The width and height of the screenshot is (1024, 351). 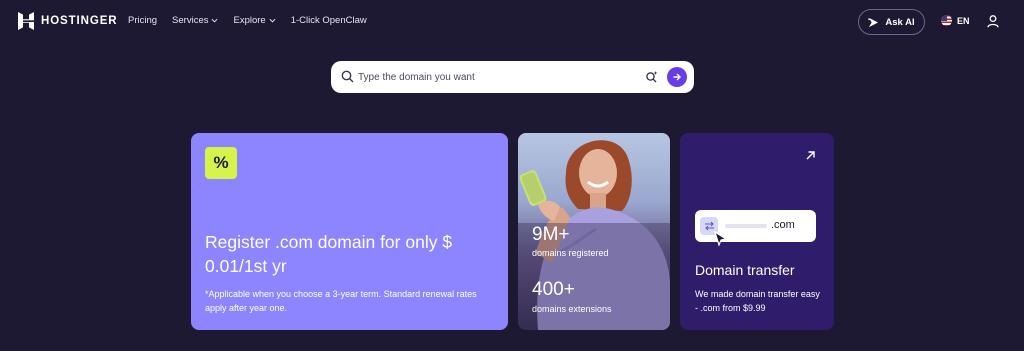 I want to click on search-submit-button, so click(x=677, y=77).